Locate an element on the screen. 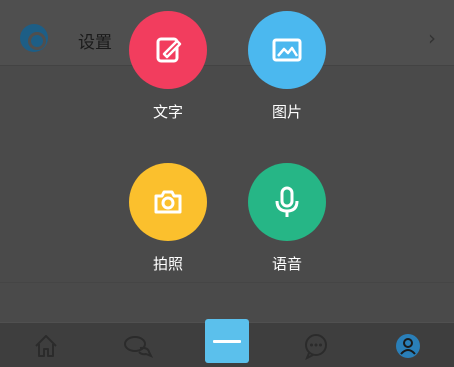 This screenshot has height=367, width=454. action-photo-button: 拍照 is located at coordinates (168, 218).